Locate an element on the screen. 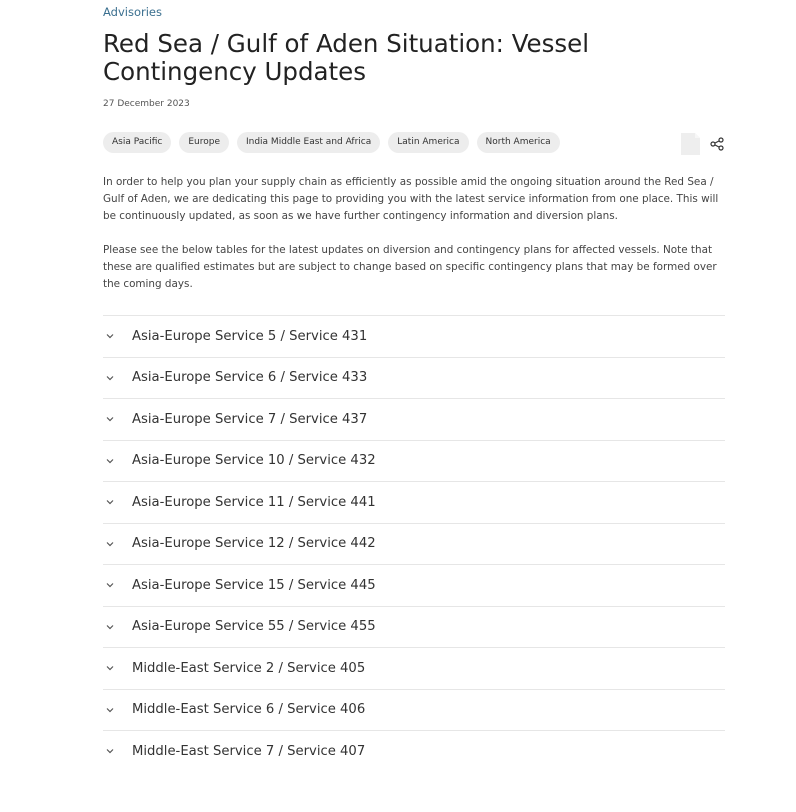 The image size is (796, 812). accordion-item-label: Asia-Europe Service 10 / Service 432 is located at coordinates (254, 461).